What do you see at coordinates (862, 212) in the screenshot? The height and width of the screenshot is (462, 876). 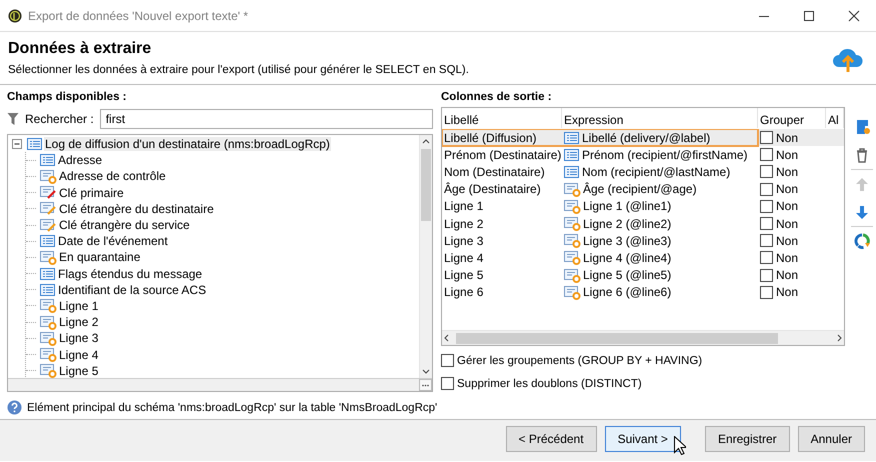 I see `arrow-down-icon` at bounding box center [862, 212].